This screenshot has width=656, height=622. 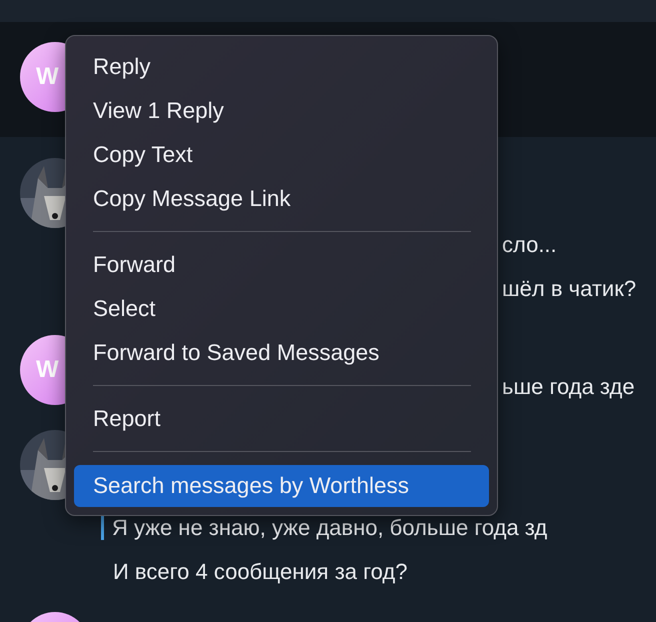 I want to click on menu-item: Copy Message Link, so click(x=281, y=199).